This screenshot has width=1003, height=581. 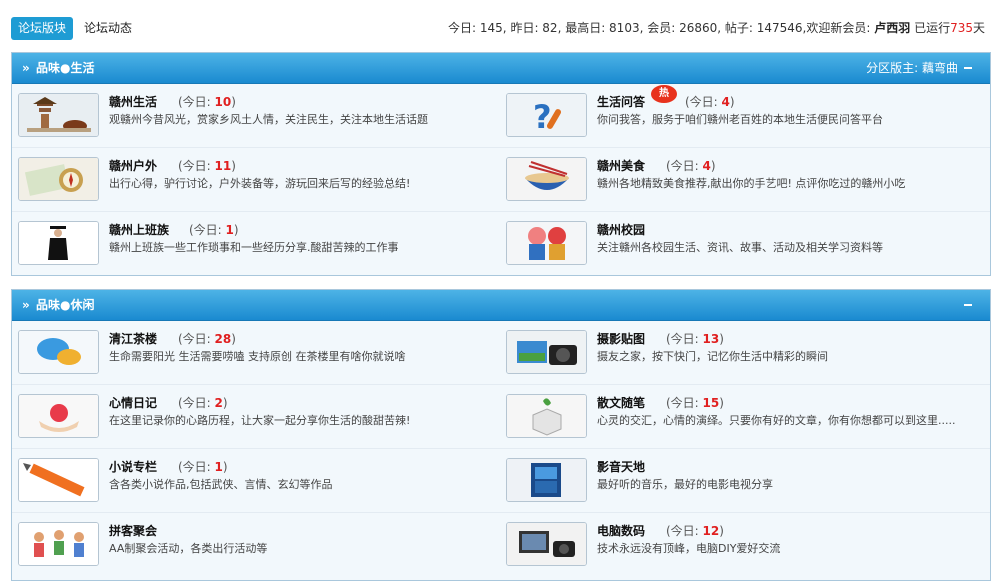 I want to click on today-count: (今日: 4), so click(x=710, y=101).